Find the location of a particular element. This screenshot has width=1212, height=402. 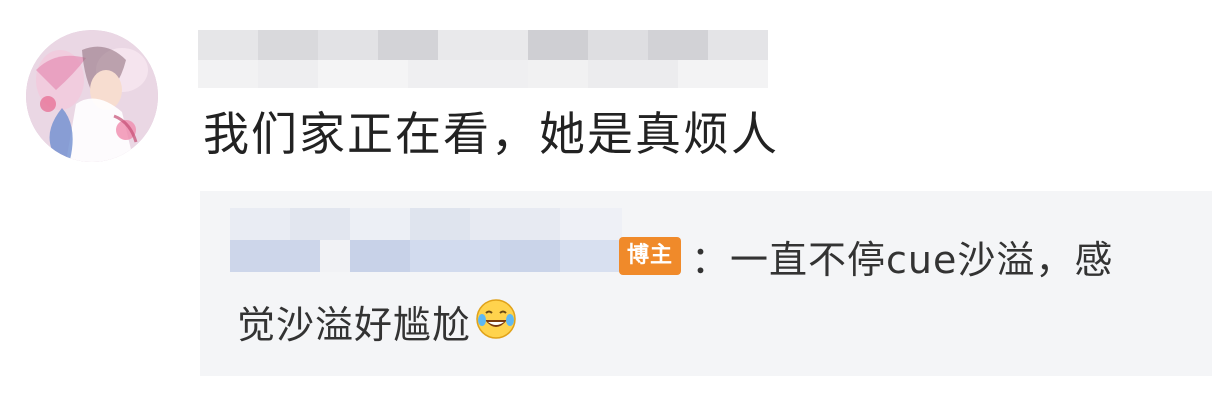

reply-text-1: ：一直不停cue沙溢，感 is located at coordinates (902, 259).